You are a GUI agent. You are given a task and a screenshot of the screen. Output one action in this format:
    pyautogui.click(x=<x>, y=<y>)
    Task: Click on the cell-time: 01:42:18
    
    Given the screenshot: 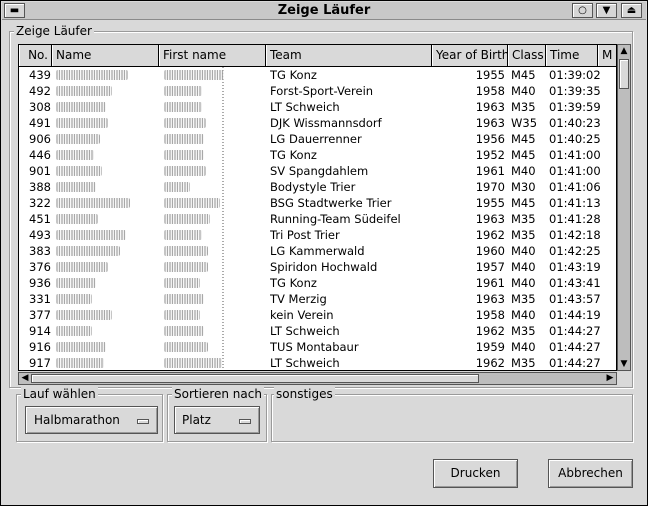 What is the action you would take?
    pyautogui.click(x=575, y=235)
    